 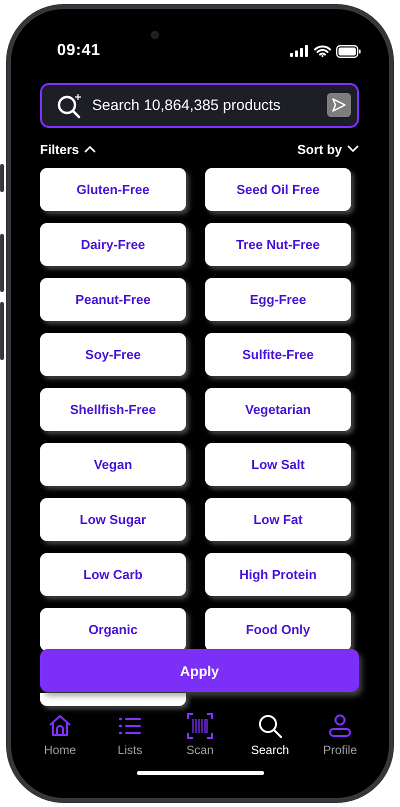 I want to click on filter-chip: High Protein, so click(x=278, y=574).